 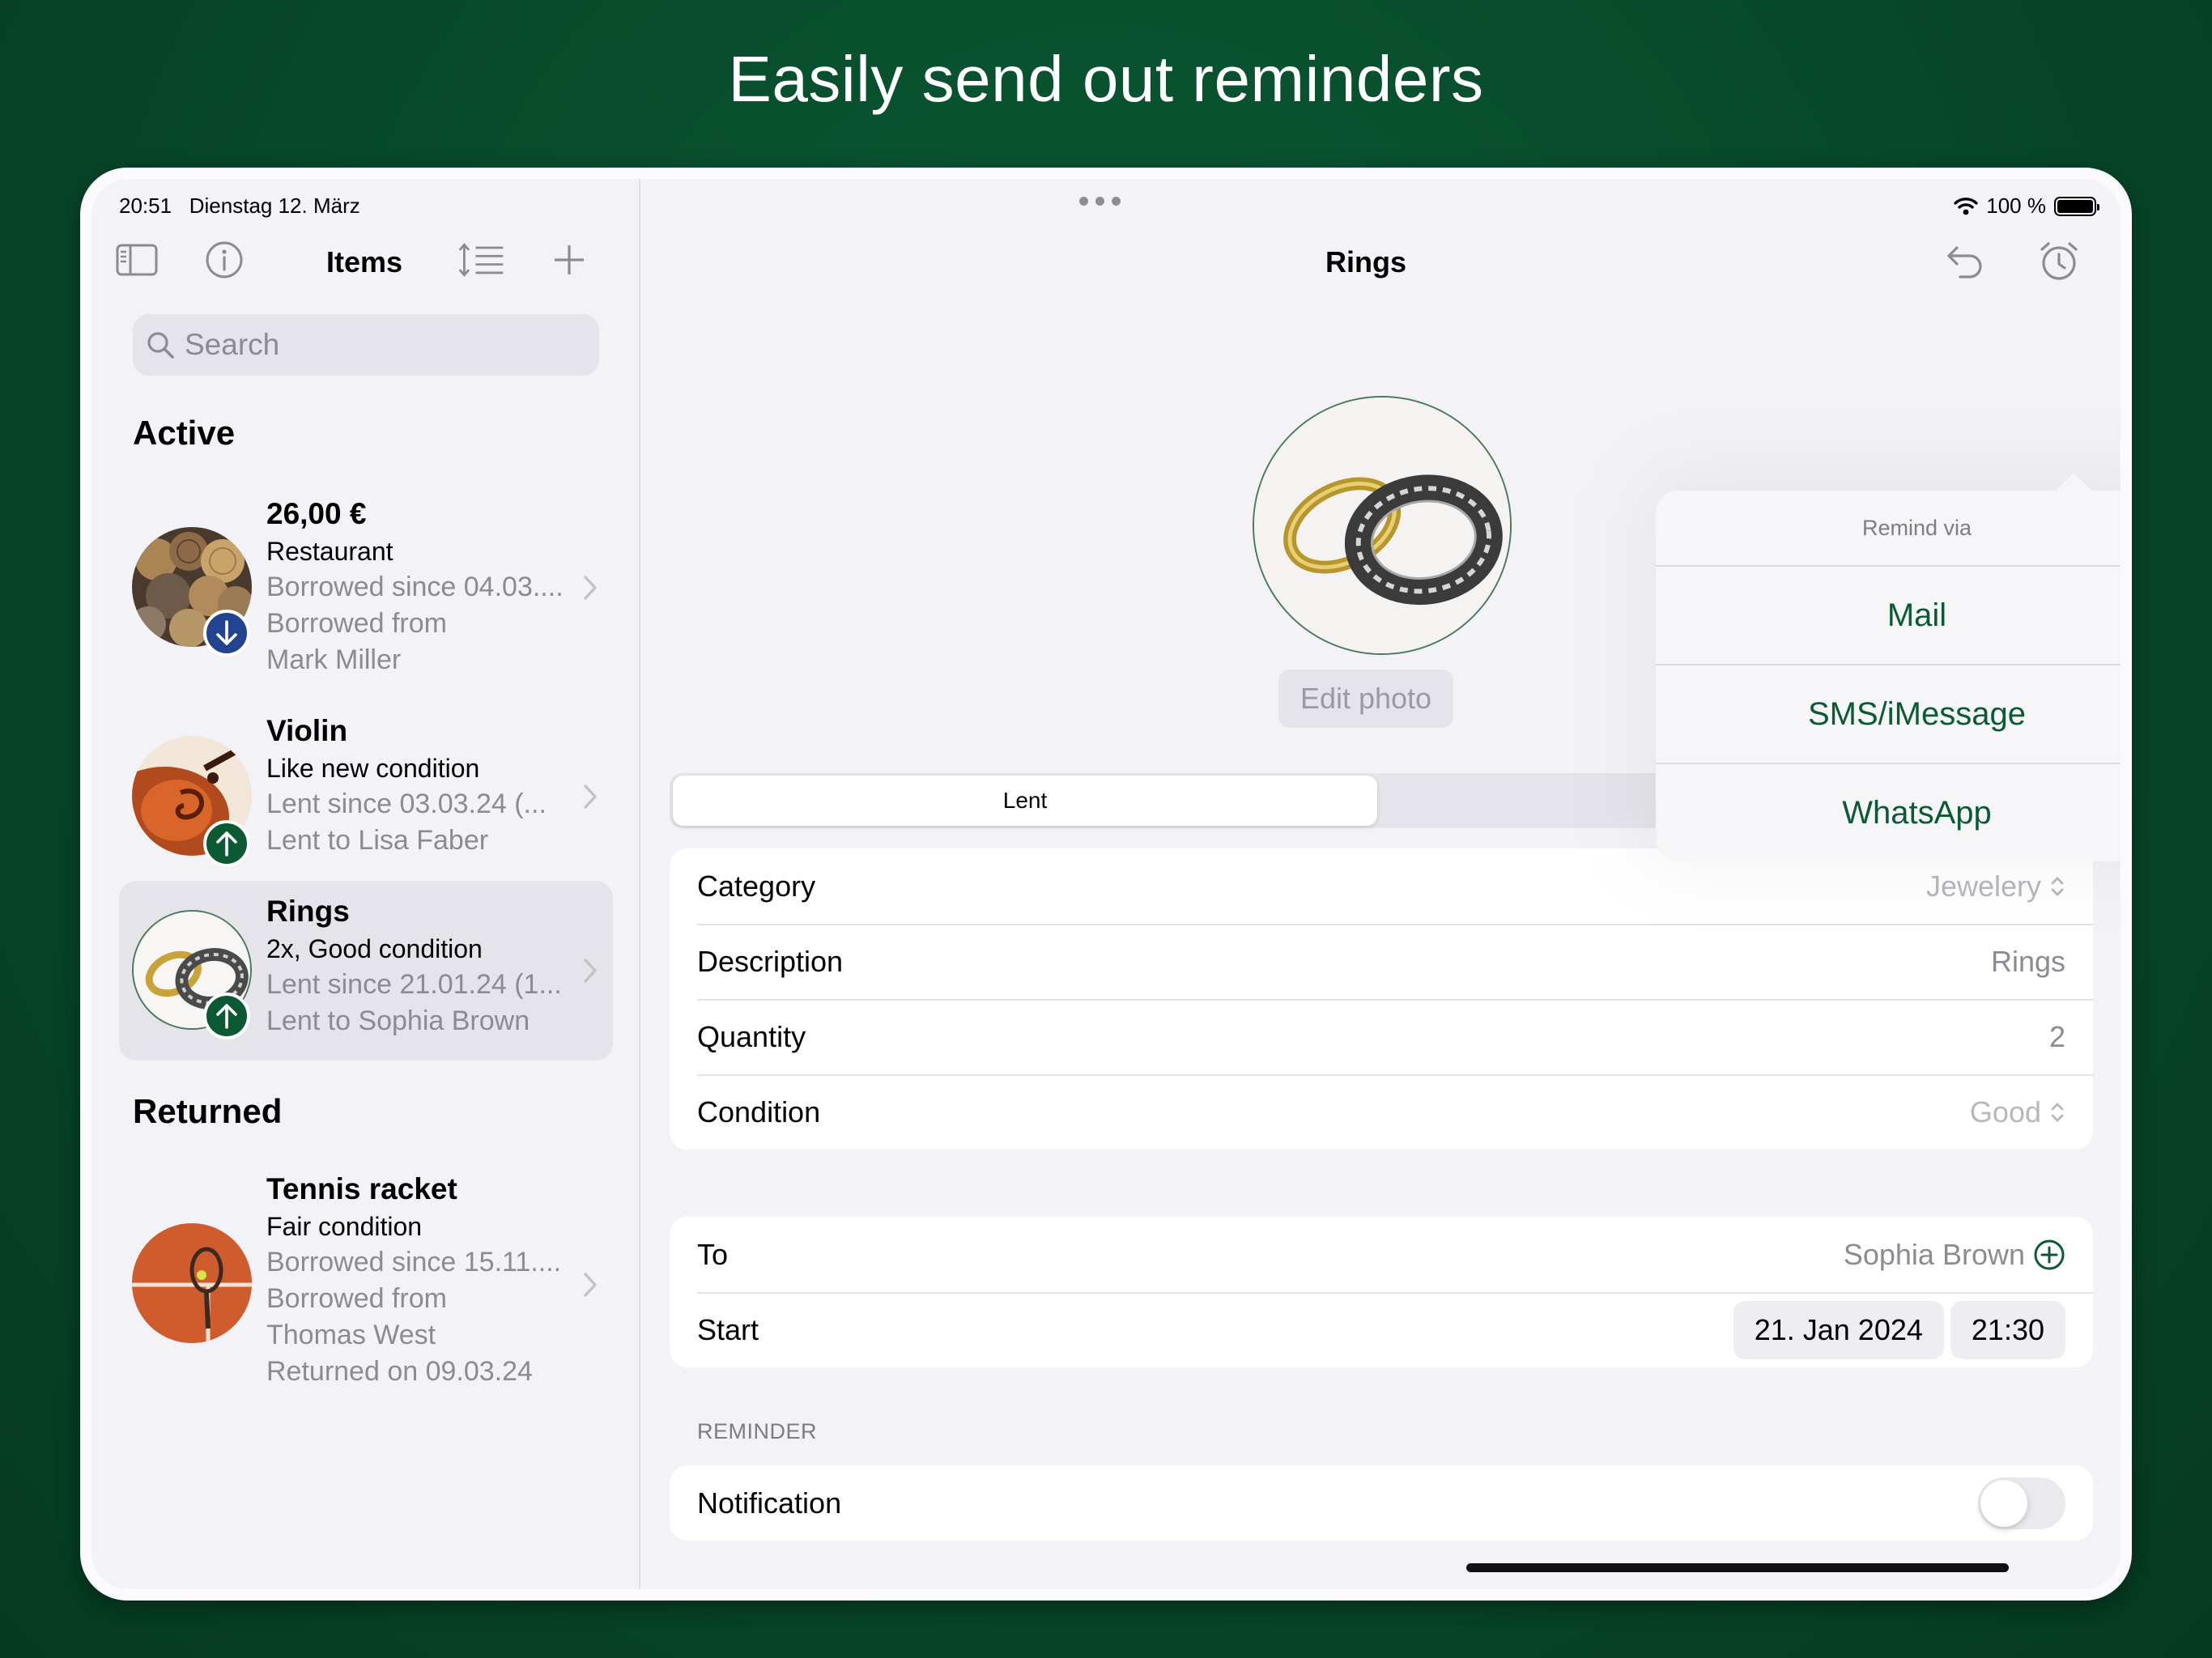 I want to click on item-detail: Returned on 09.03.24, so click(x=400, y=1371).